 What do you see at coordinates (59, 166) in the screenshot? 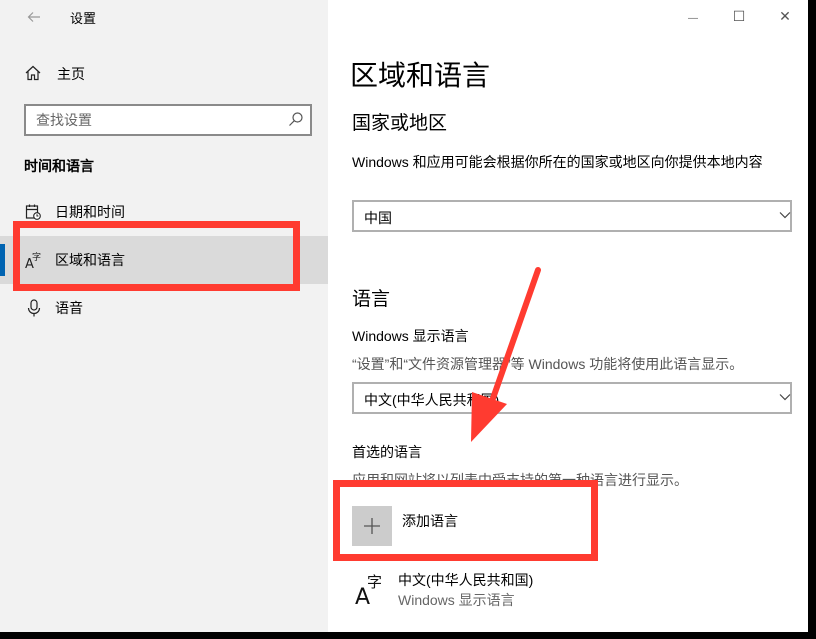
I see `section-title: 时间和语言` at bounding box center [59, 166].